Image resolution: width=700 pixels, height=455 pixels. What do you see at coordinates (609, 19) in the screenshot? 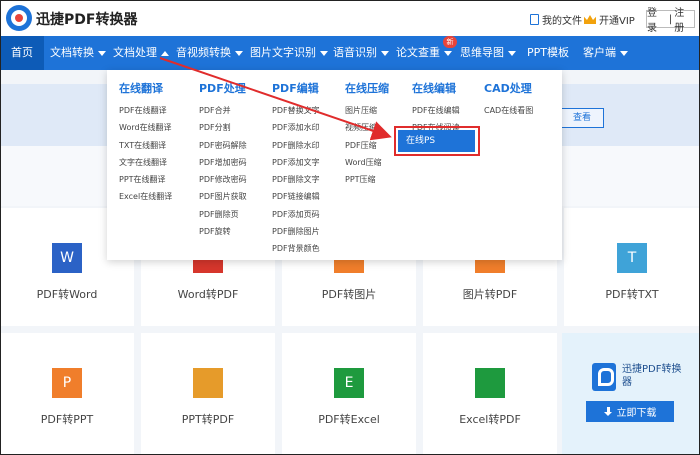
I see `vip-link: 开通VIP` at bounding box center [609, 19].